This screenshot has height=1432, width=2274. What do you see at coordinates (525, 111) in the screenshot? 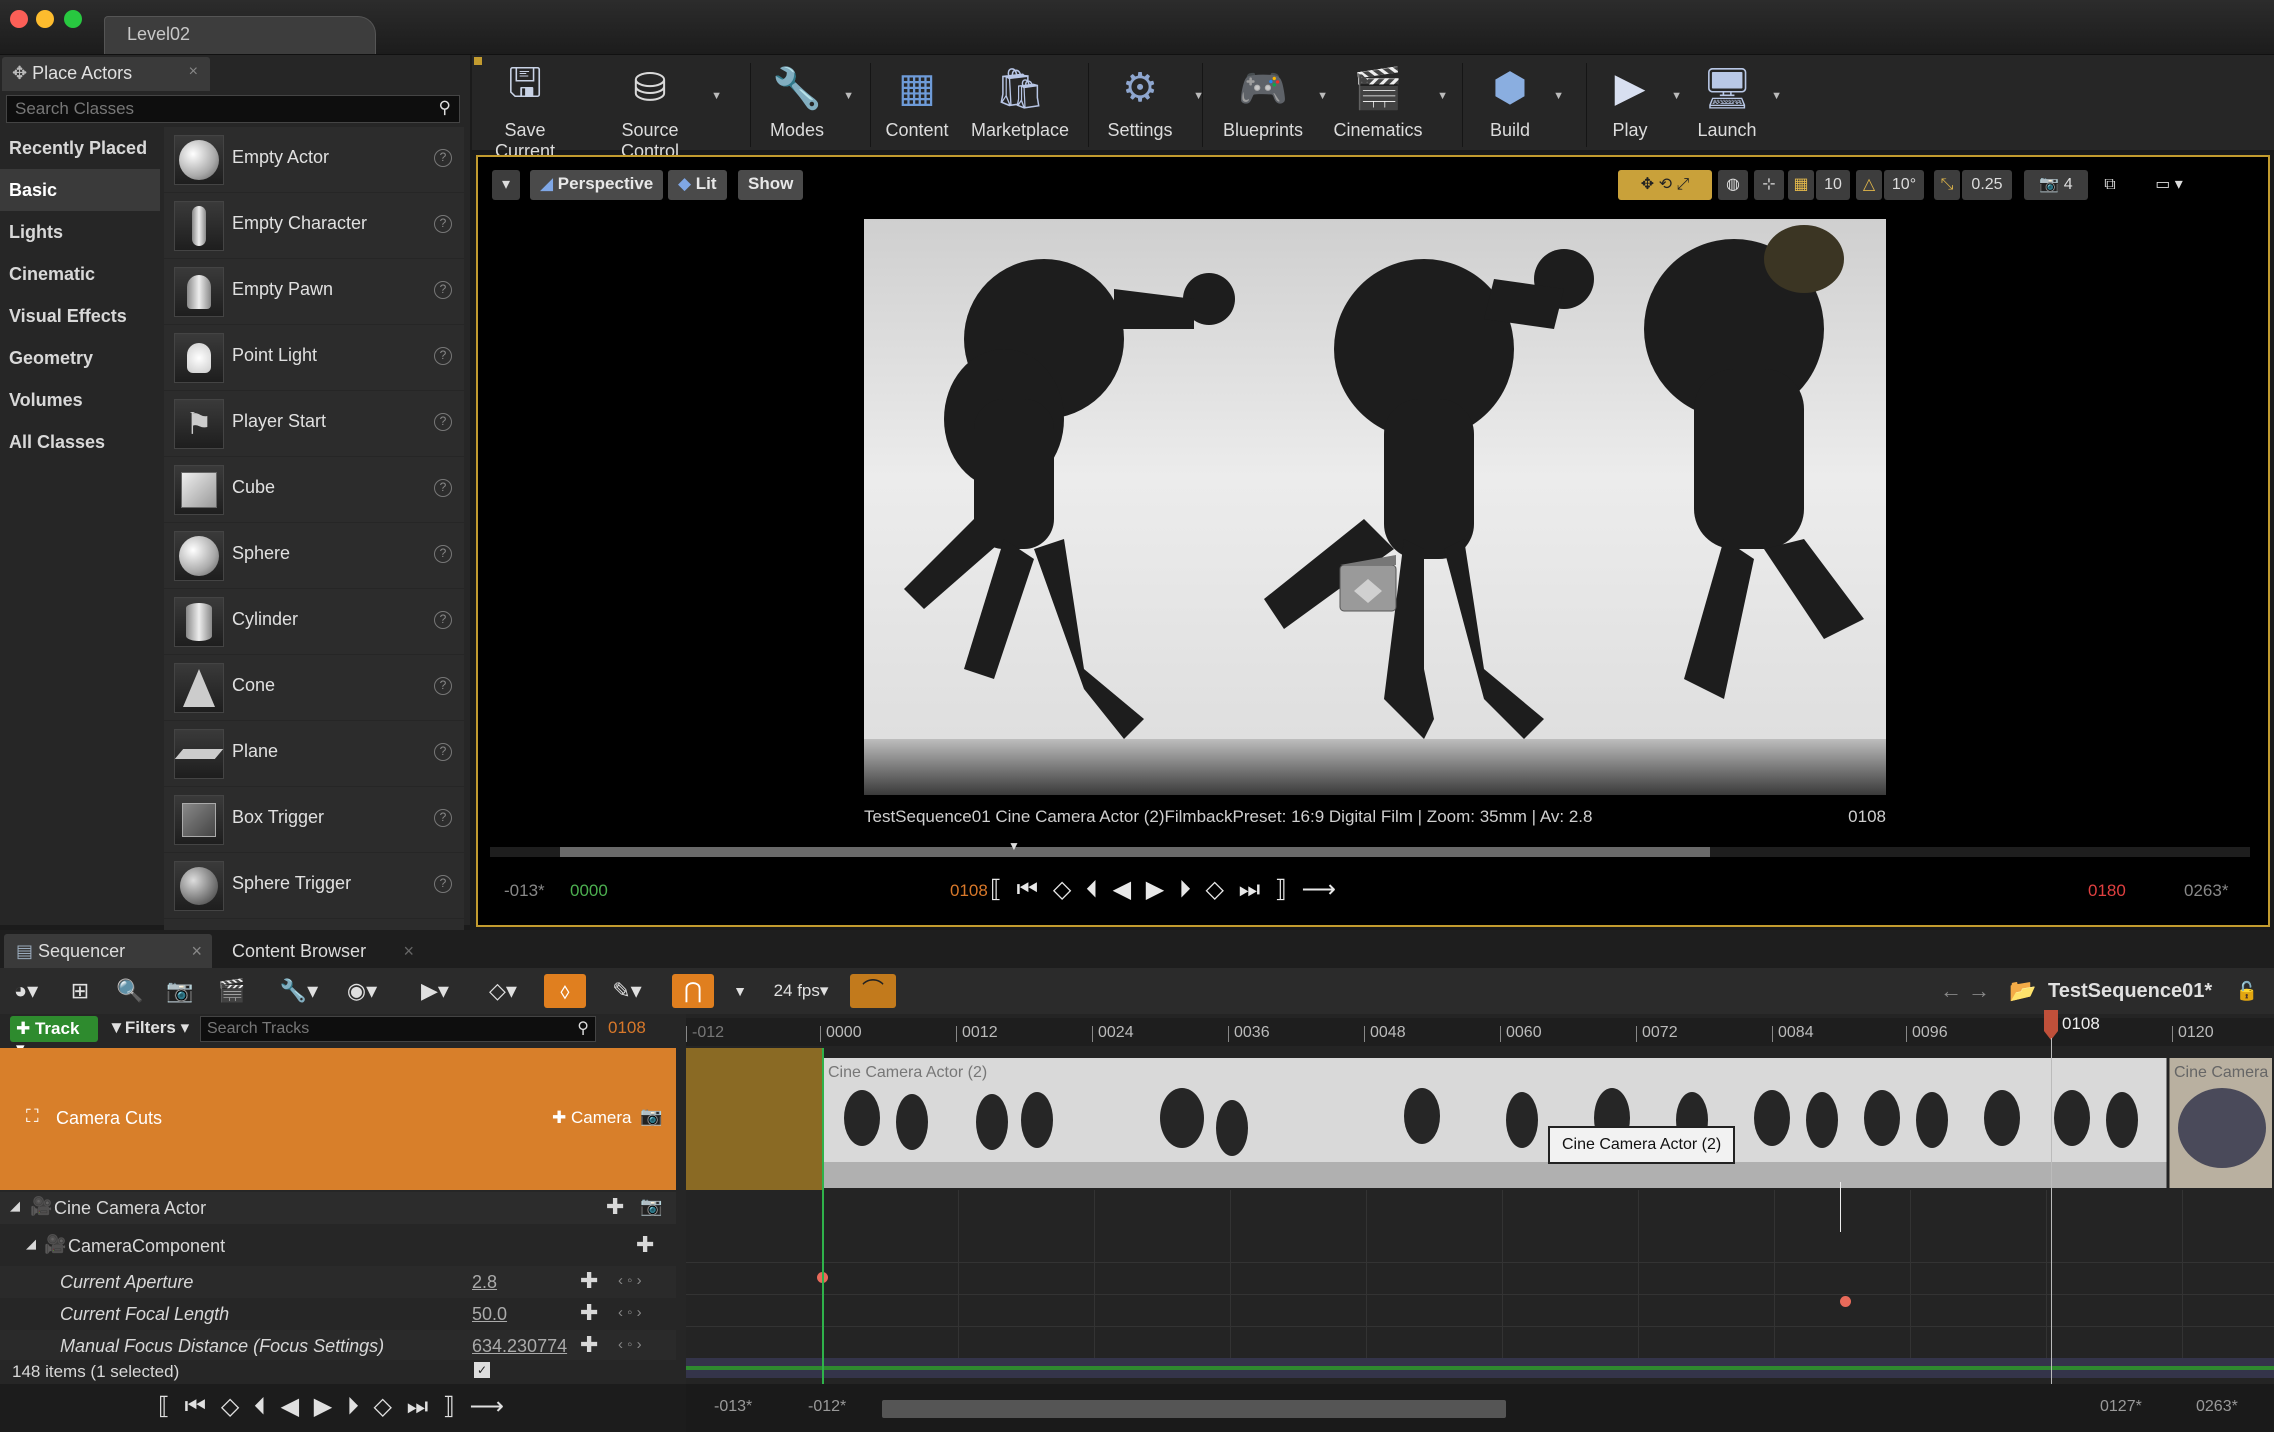
I see `save-current-button: 🖫 Save Current` at bounding box center [525, 111].